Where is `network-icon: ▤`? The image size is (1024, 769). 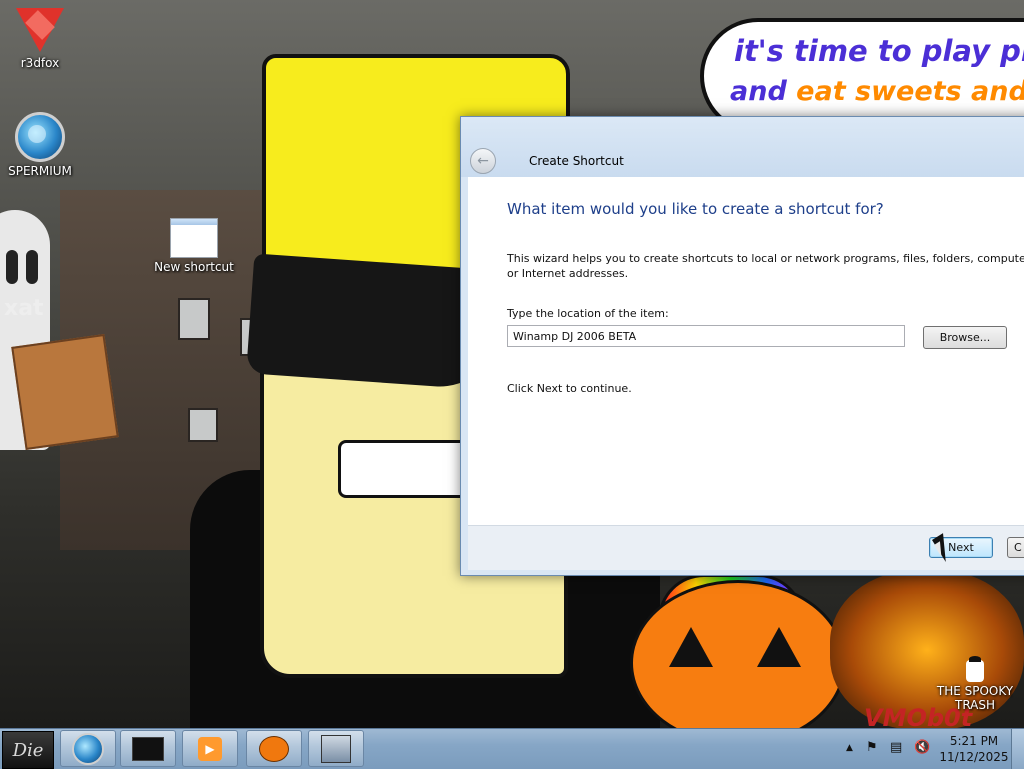
network-icon: ▤ is located at coordinates (896, 747).